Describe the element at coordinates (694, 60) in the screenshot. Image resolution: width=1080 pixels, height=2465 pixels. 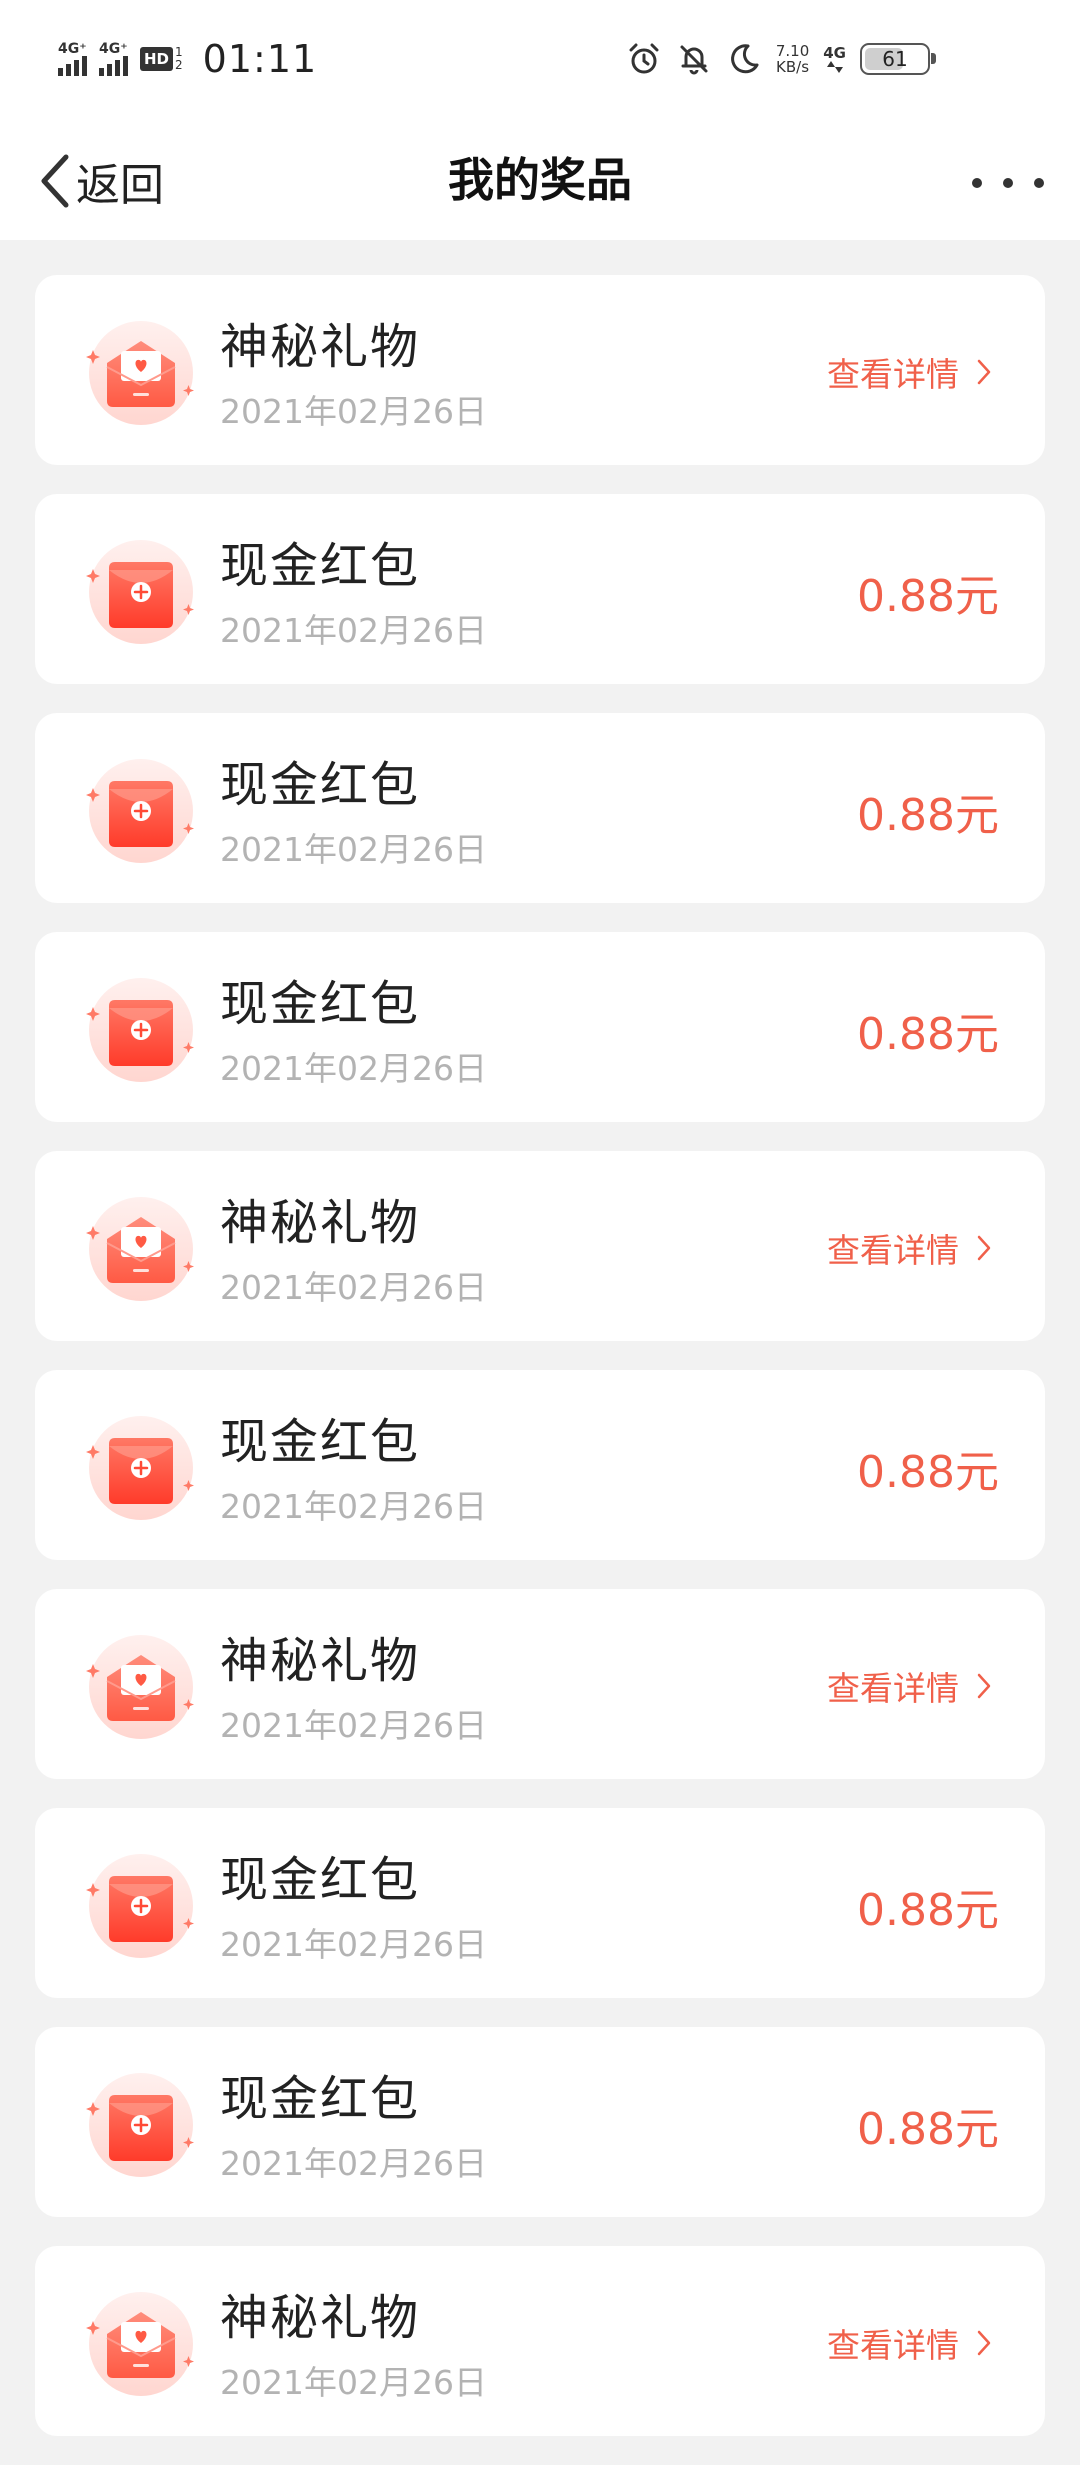
I see `bell-off-icon` at that location.